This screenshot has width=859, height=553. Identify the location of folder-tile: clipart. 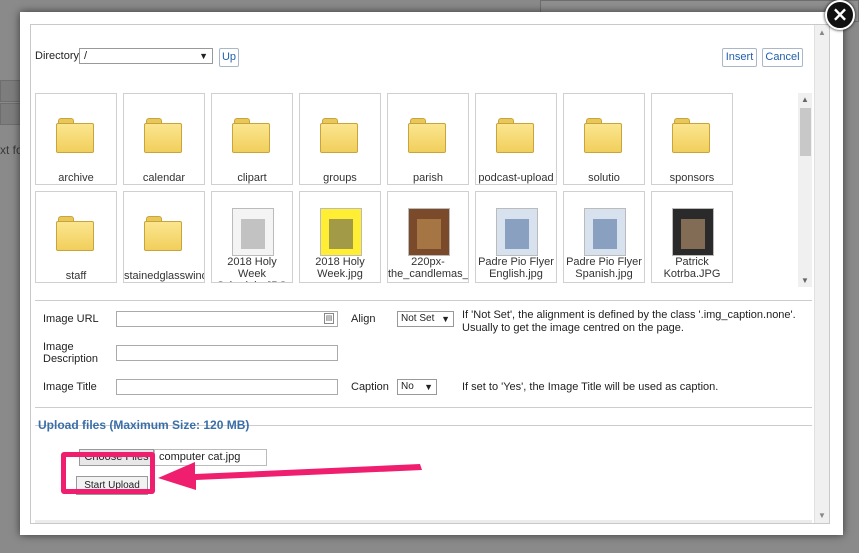
(252, 139).